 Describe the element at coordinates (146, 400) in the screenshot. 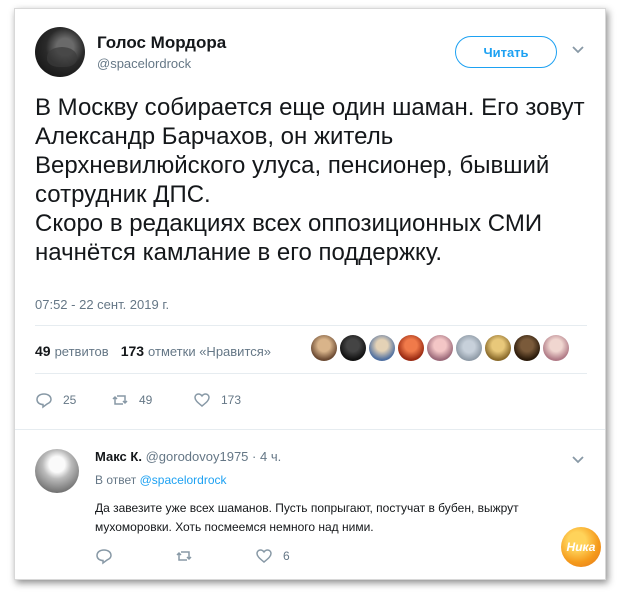

I see `retweets-action-count: 49` at that location.